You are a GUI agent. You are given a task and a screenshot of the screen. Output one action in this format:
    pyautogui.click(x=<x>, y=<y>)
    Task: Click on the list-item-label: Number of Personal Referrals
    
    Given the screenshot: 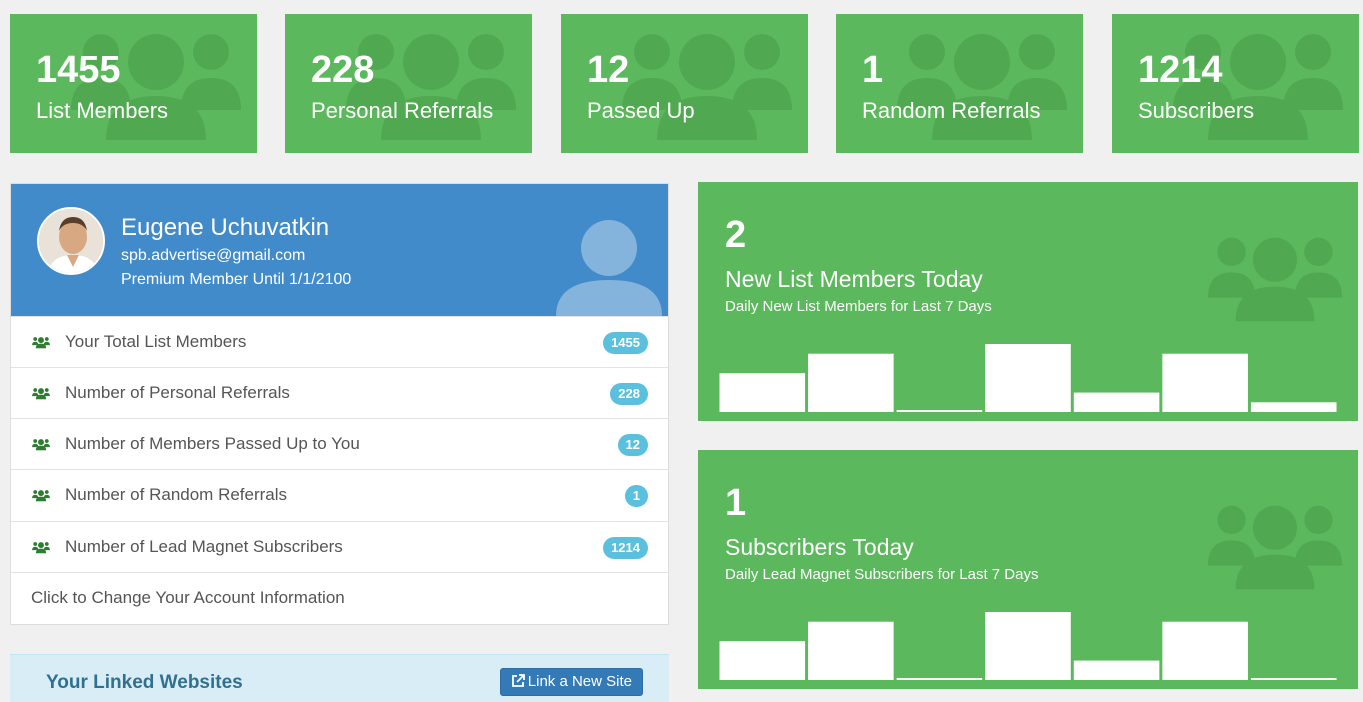 What is the action you would take?
    pyautogui.click(x=177, y=392)
    